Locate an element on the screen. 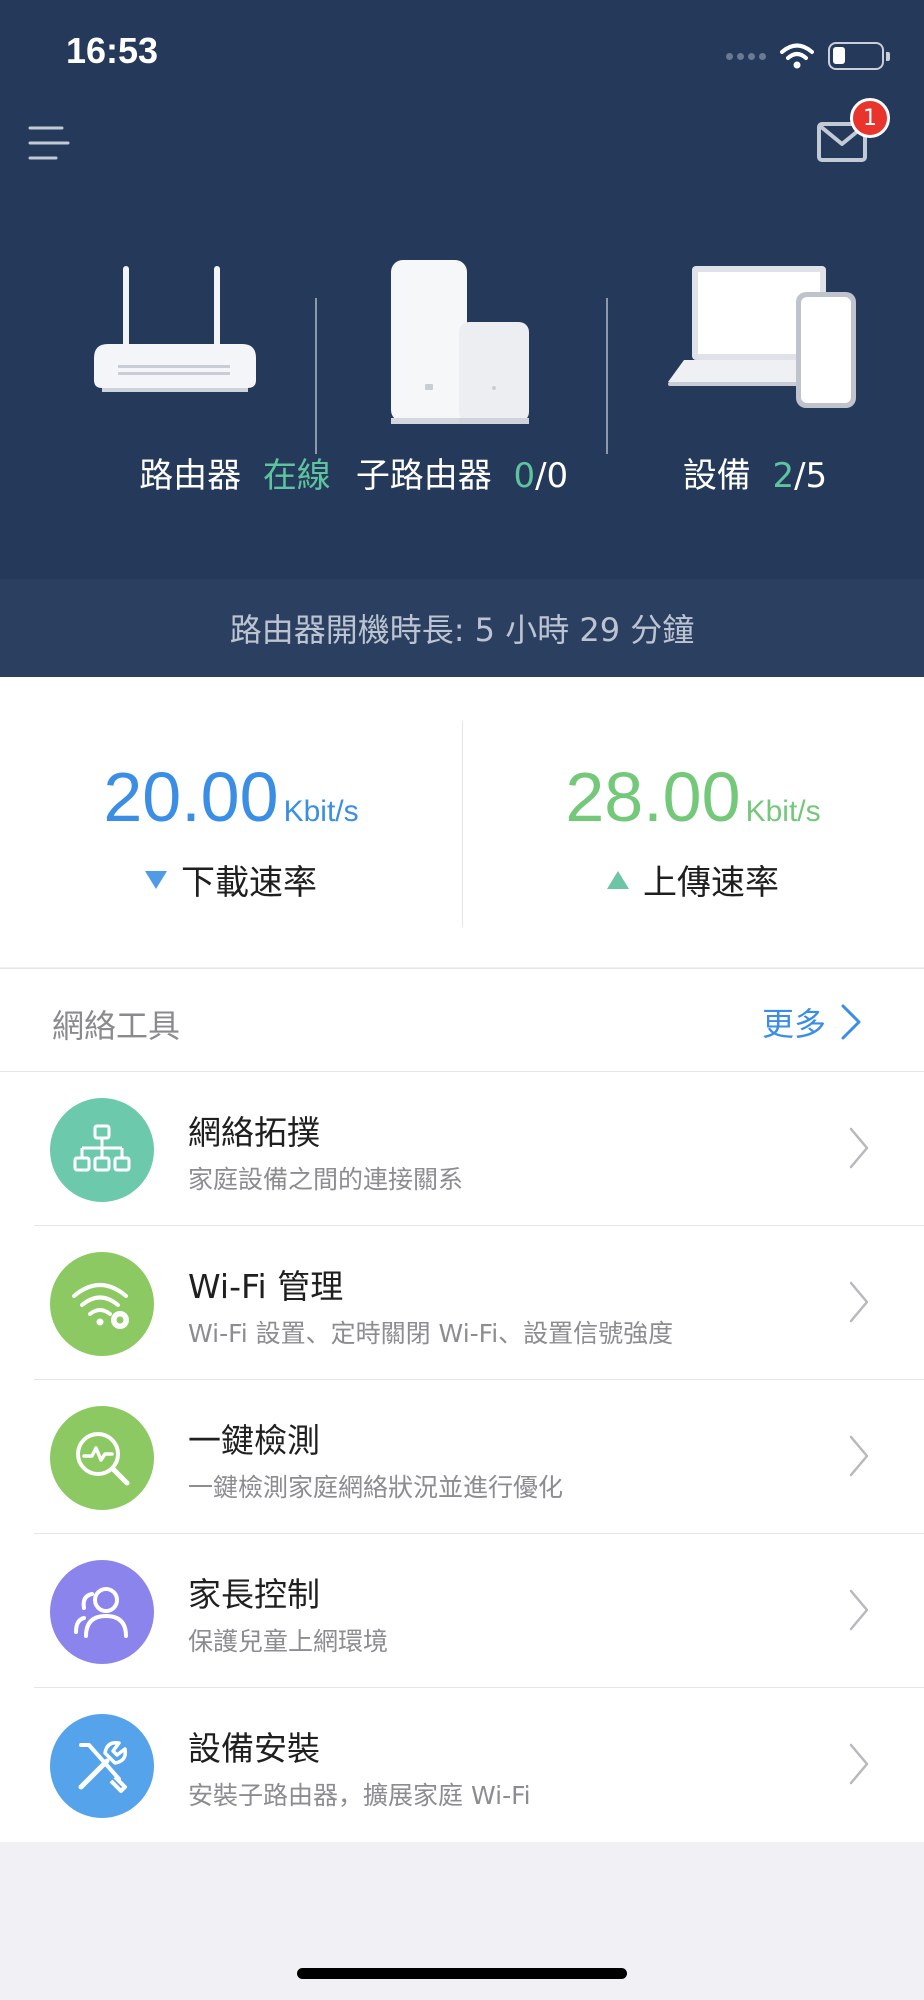 This screenshot has width=924, height=2000. wifi-settings-icon is located at coordinates (102, 1304).